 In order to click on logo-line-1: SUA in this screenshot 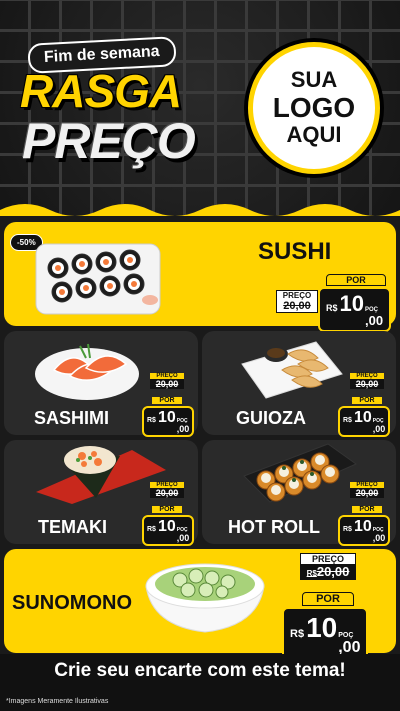, I will do `click(314, 80)`.